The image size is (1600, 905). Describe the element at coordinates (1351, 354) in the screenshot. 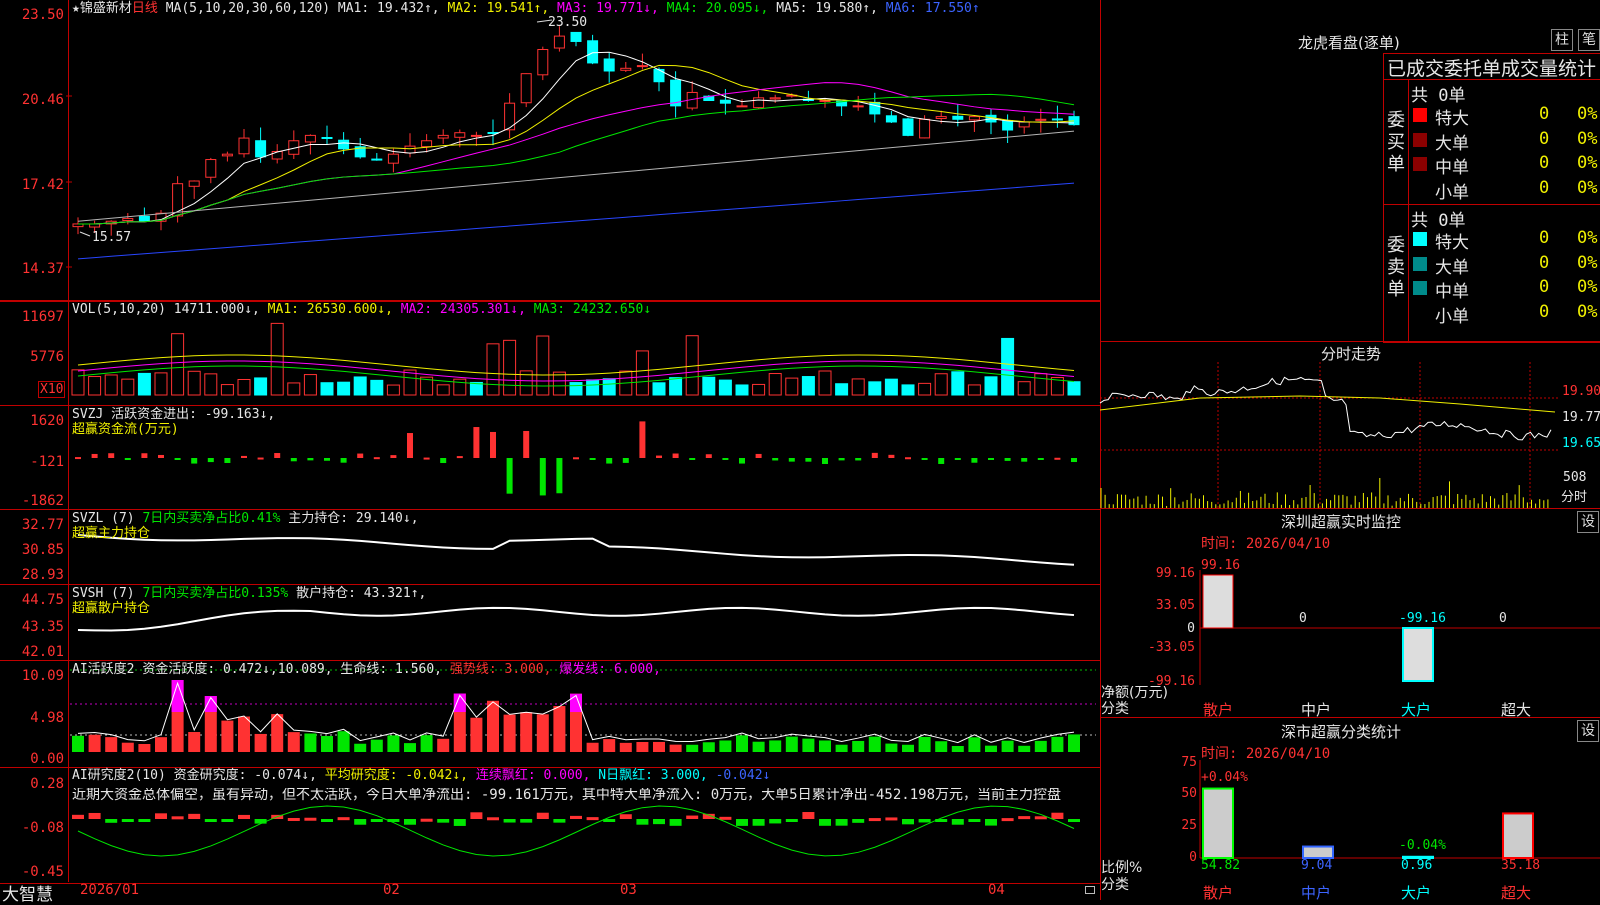

I see `fenshi-title: 分时走势` at that location.